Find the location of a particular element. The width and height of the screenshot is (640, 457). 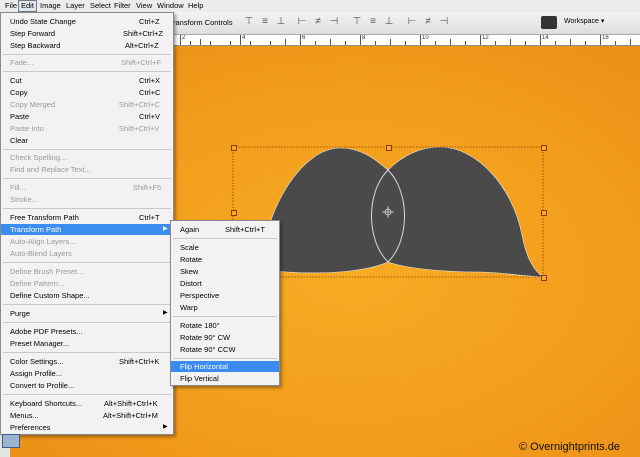

submenu-item-rotate-90-cw: Rotate 90° CW is located at coordinates (225, 337).